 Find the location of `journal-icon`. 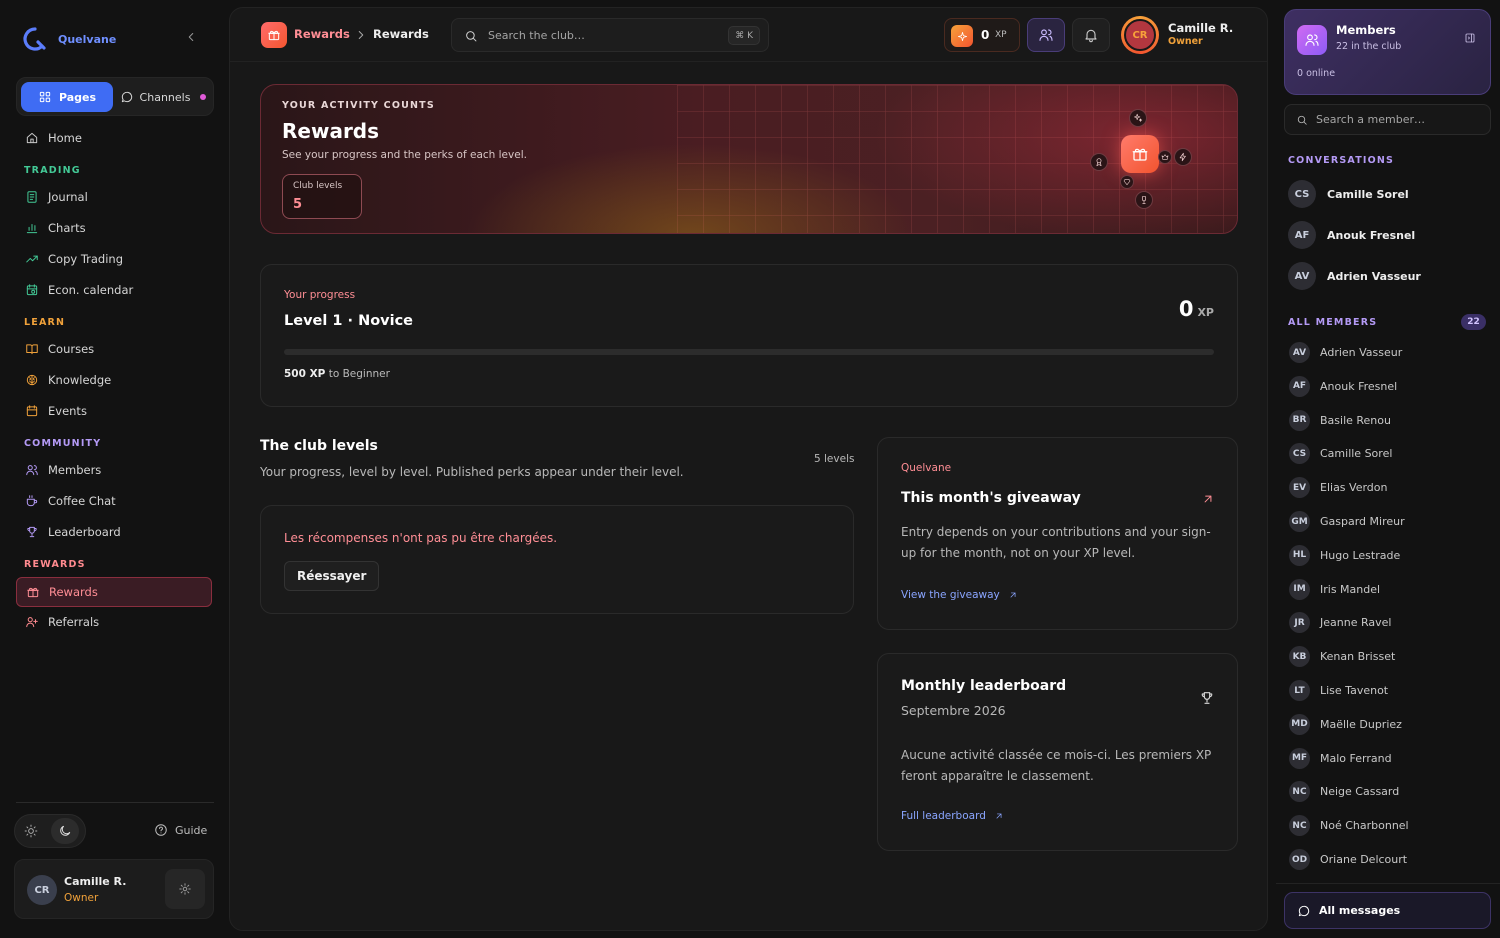

journal-icon is located at coordinates (32, 197).